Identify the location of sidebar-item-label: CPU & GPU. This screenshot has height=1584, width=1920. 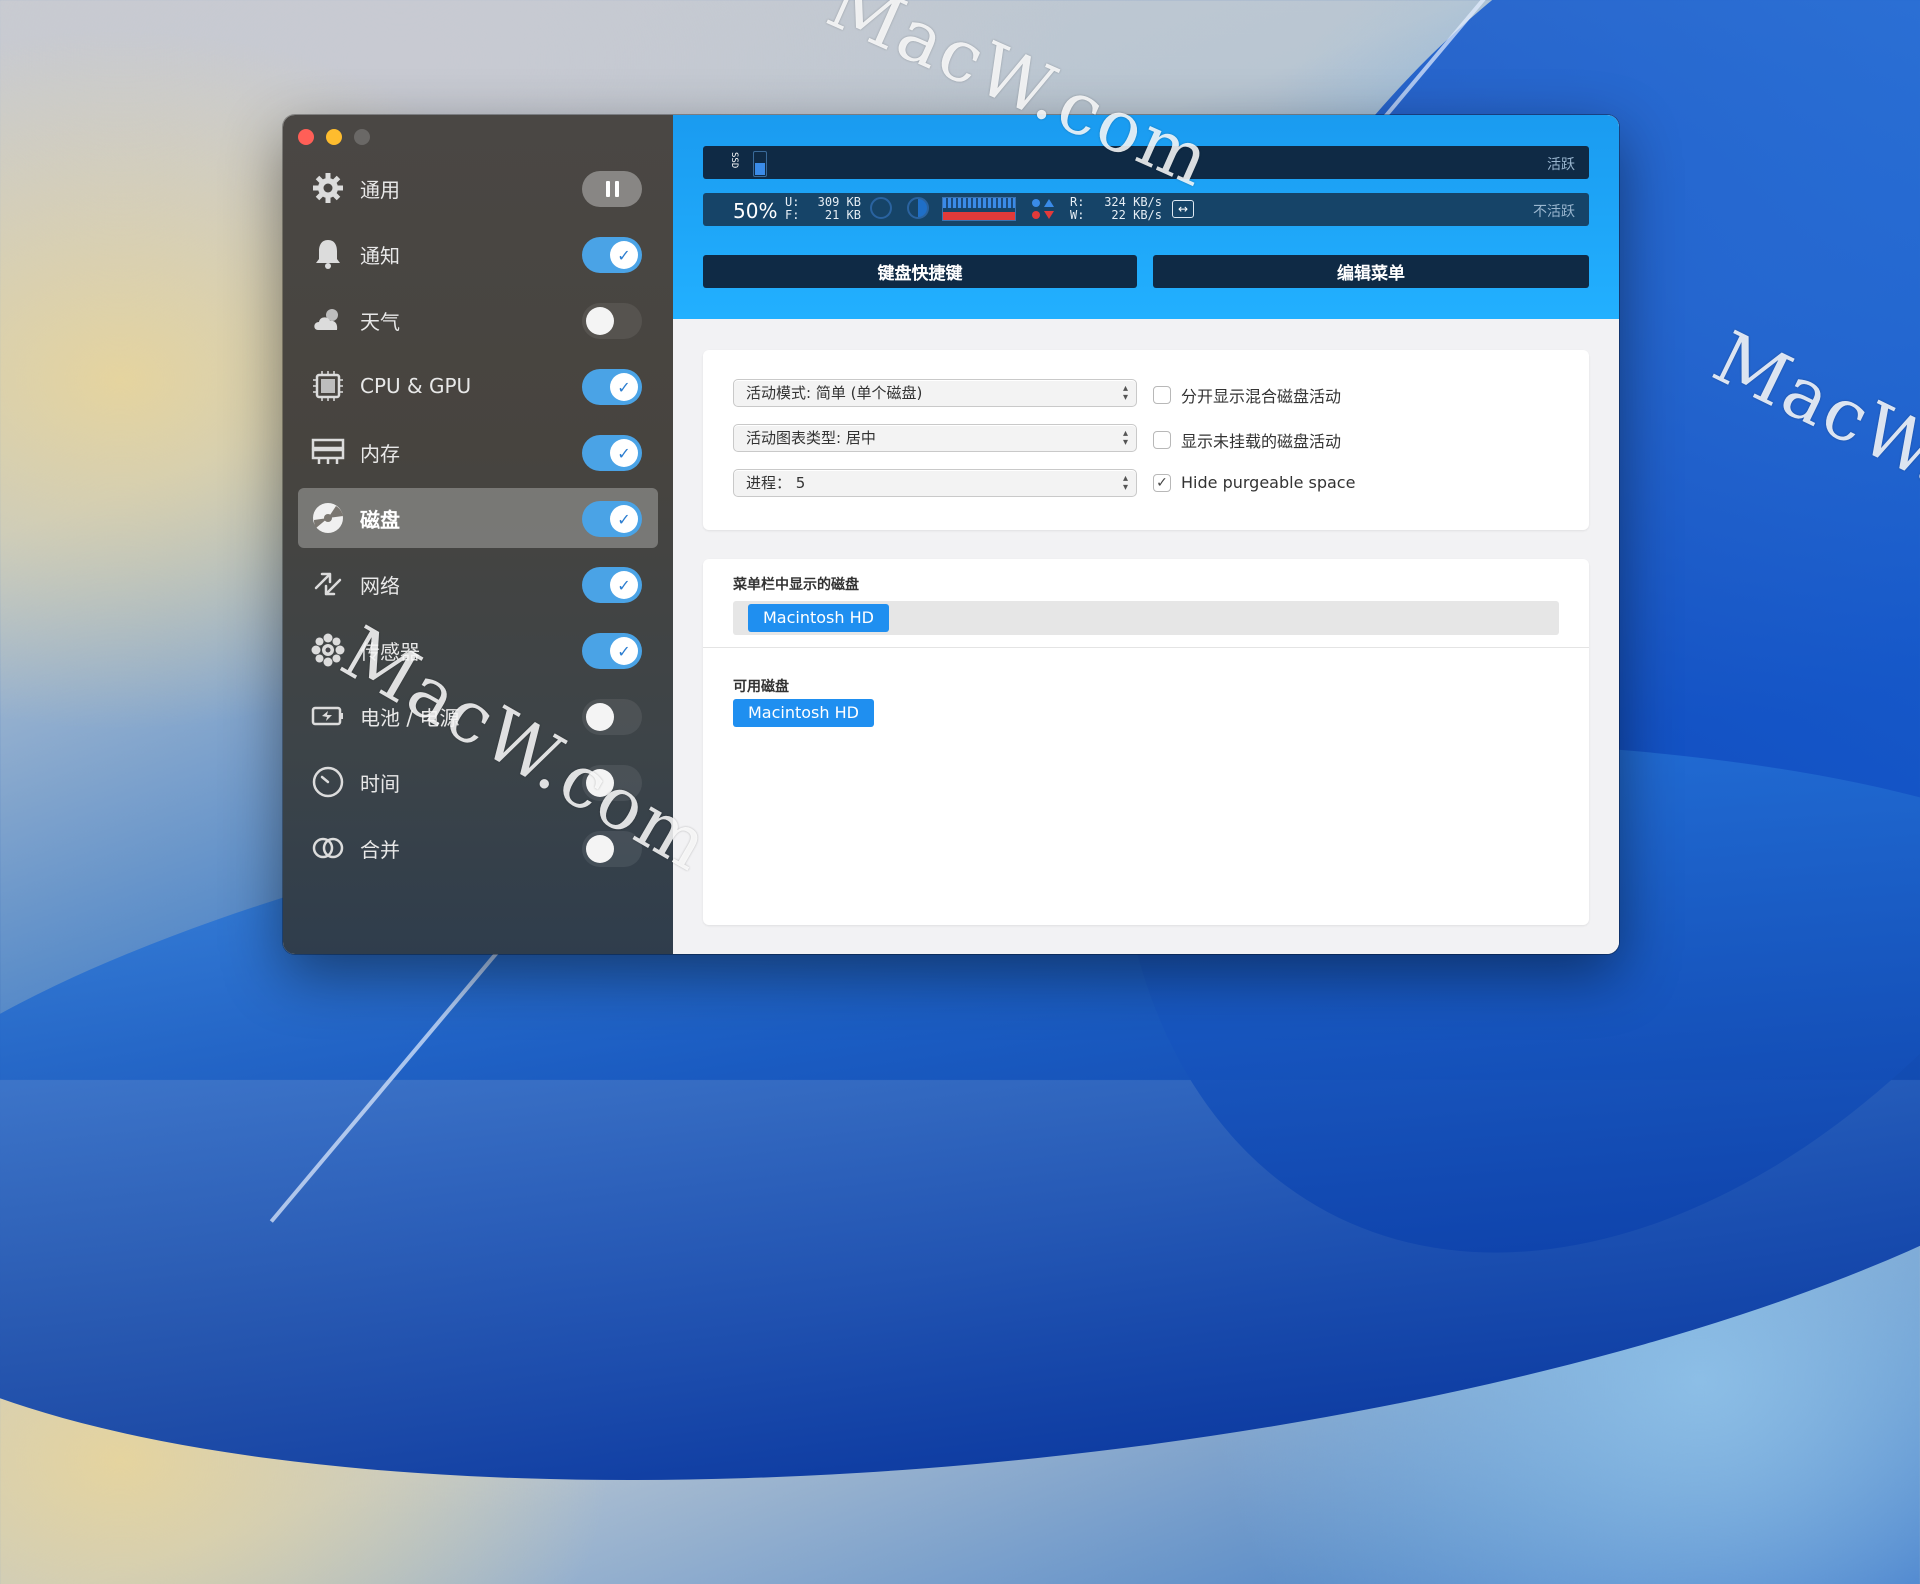
(416, 386).